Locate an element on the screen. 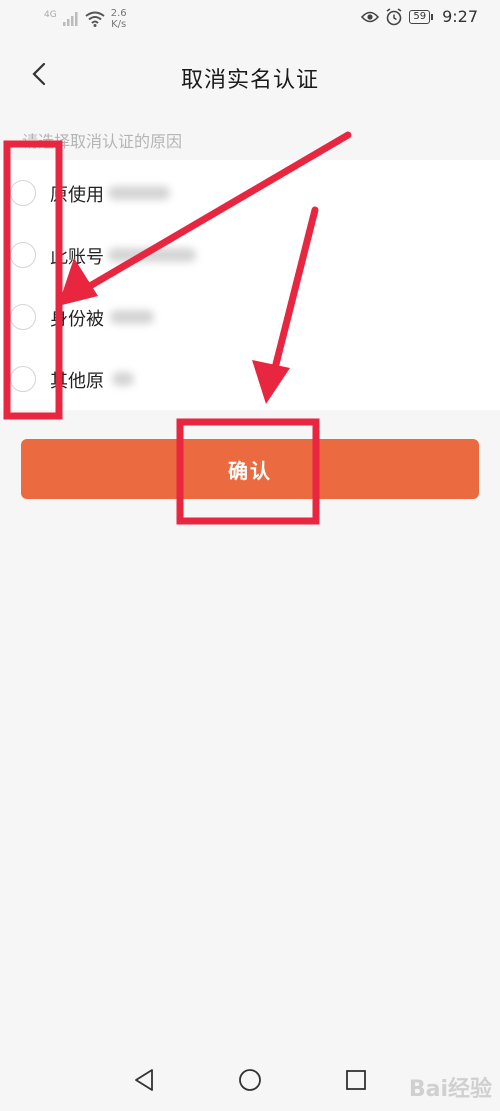  section-label: 请选择取消认证的原因 is located at coordinates (102, 141).